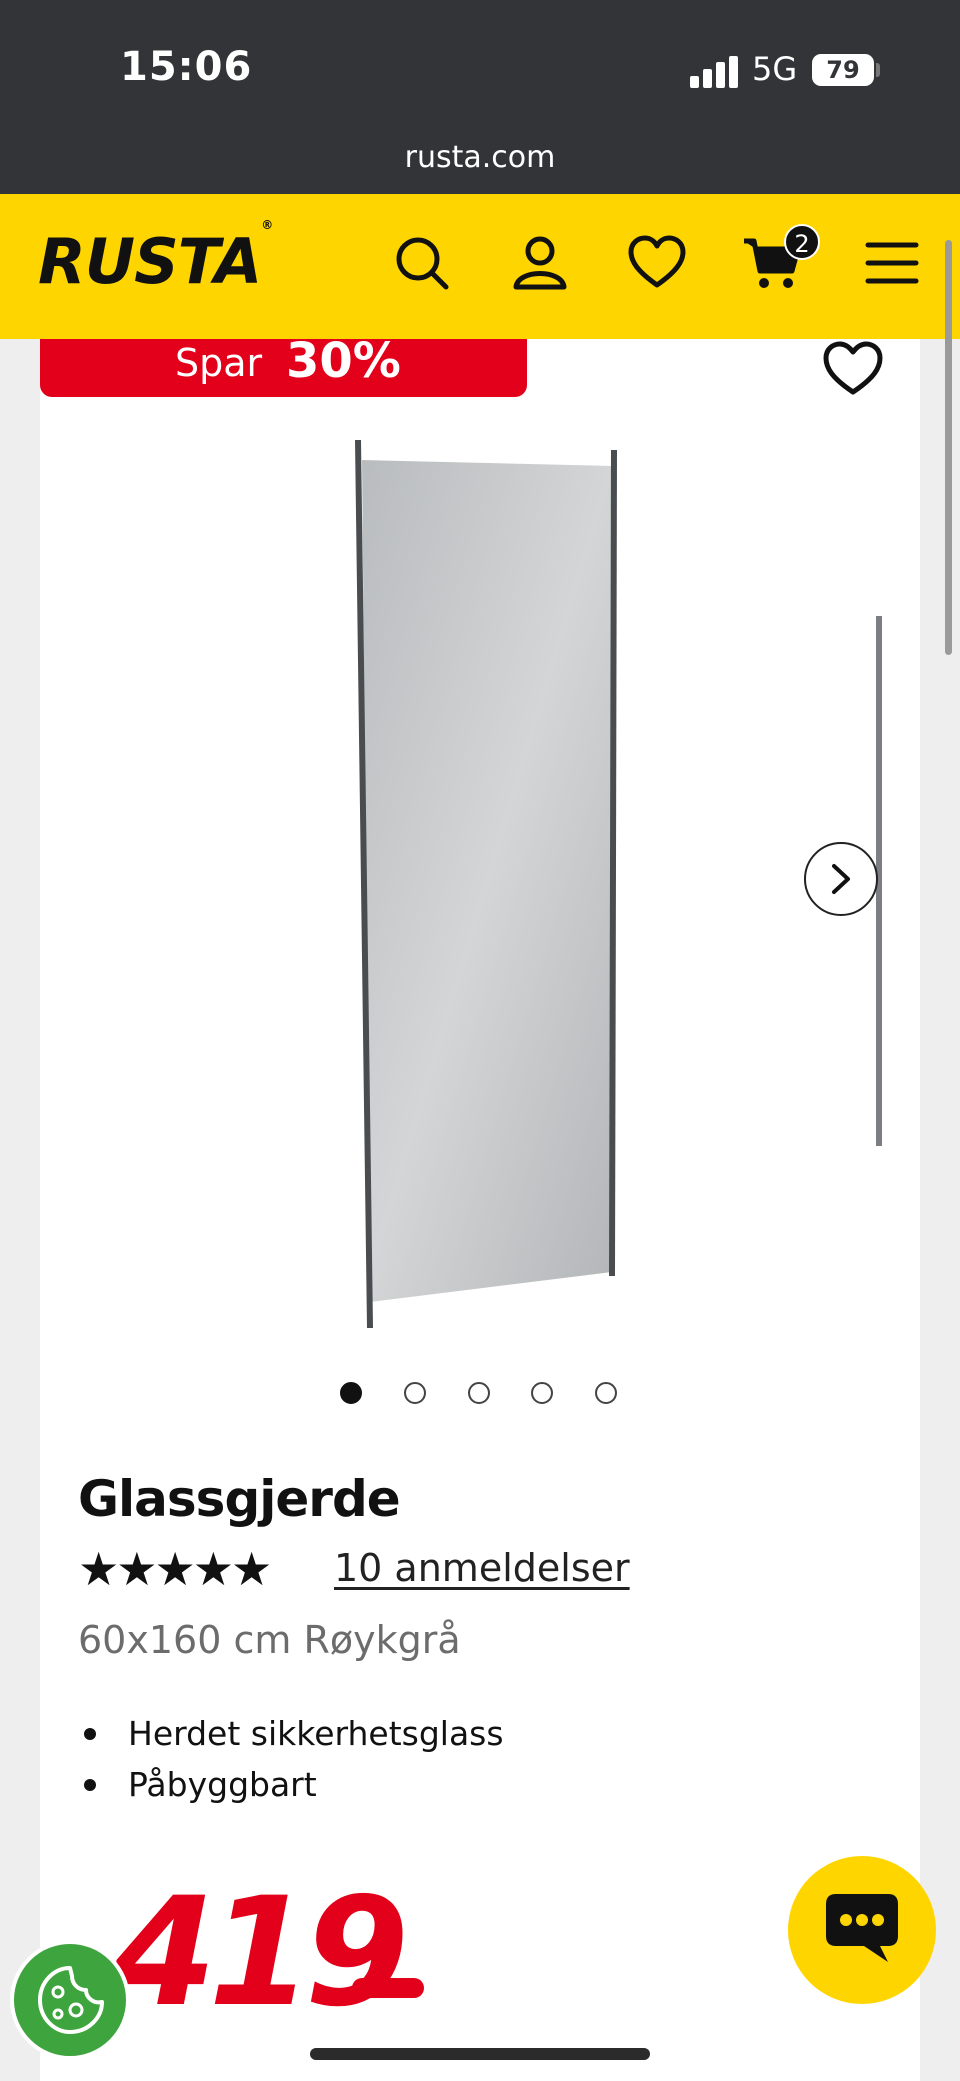 The image size is (960, 2081). Describe the element at coordinates (239, 1499) in the screenshot. I see `product-title: Glassgjerde` at that location.